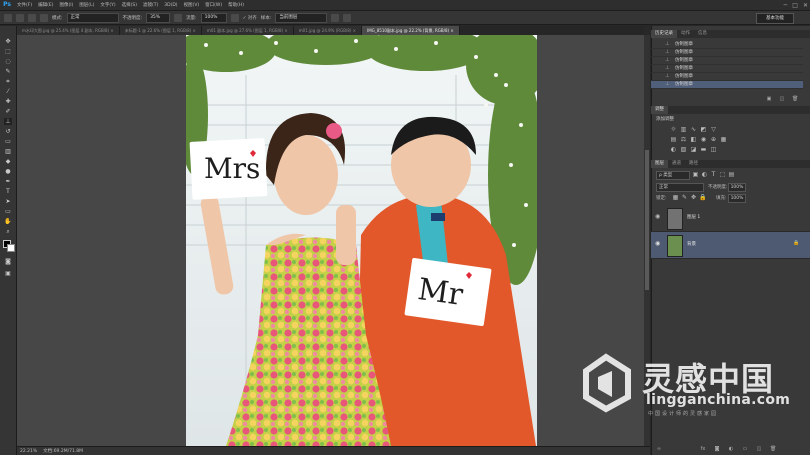 The width and height of the screenshot is (810, 455). What do you see at coordinates (693, 164) in the screenshot?
I see `tab-paths: 路径` at bounding box center [693, 164].